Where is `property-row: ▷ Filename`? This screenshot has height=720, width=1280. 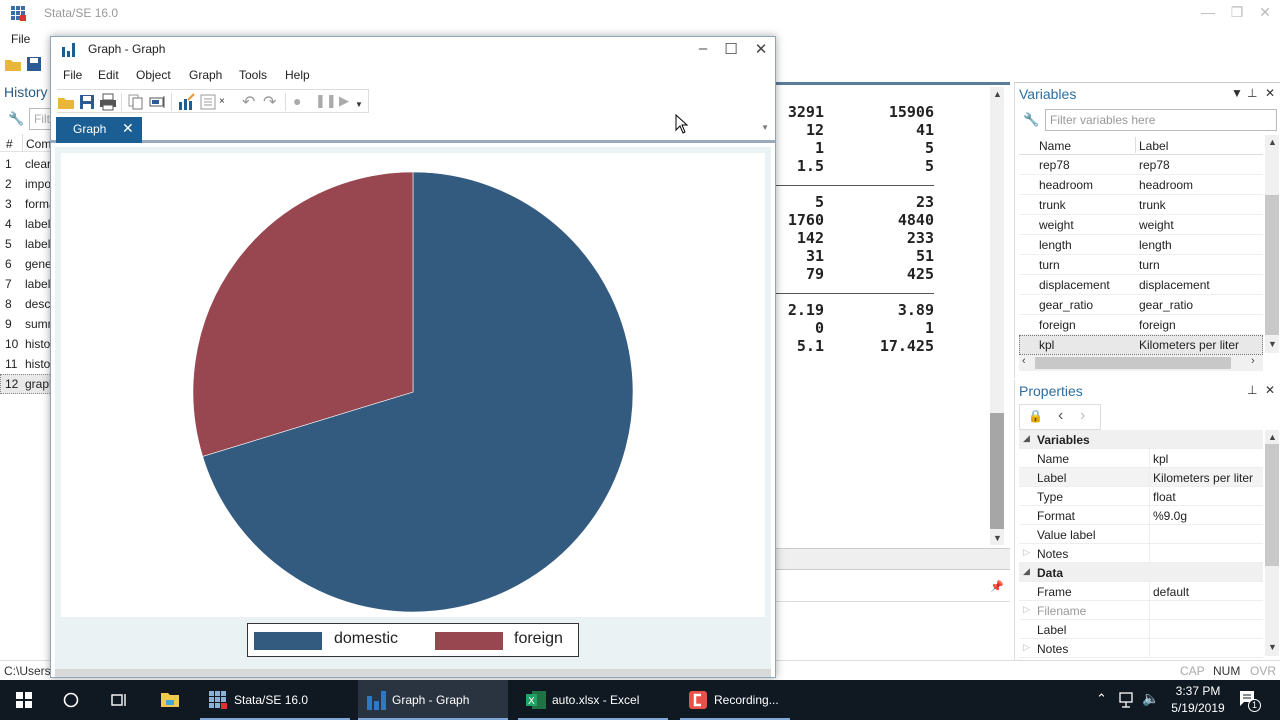 property-row: ▷ Filename is located at coordinates (1141, 610).